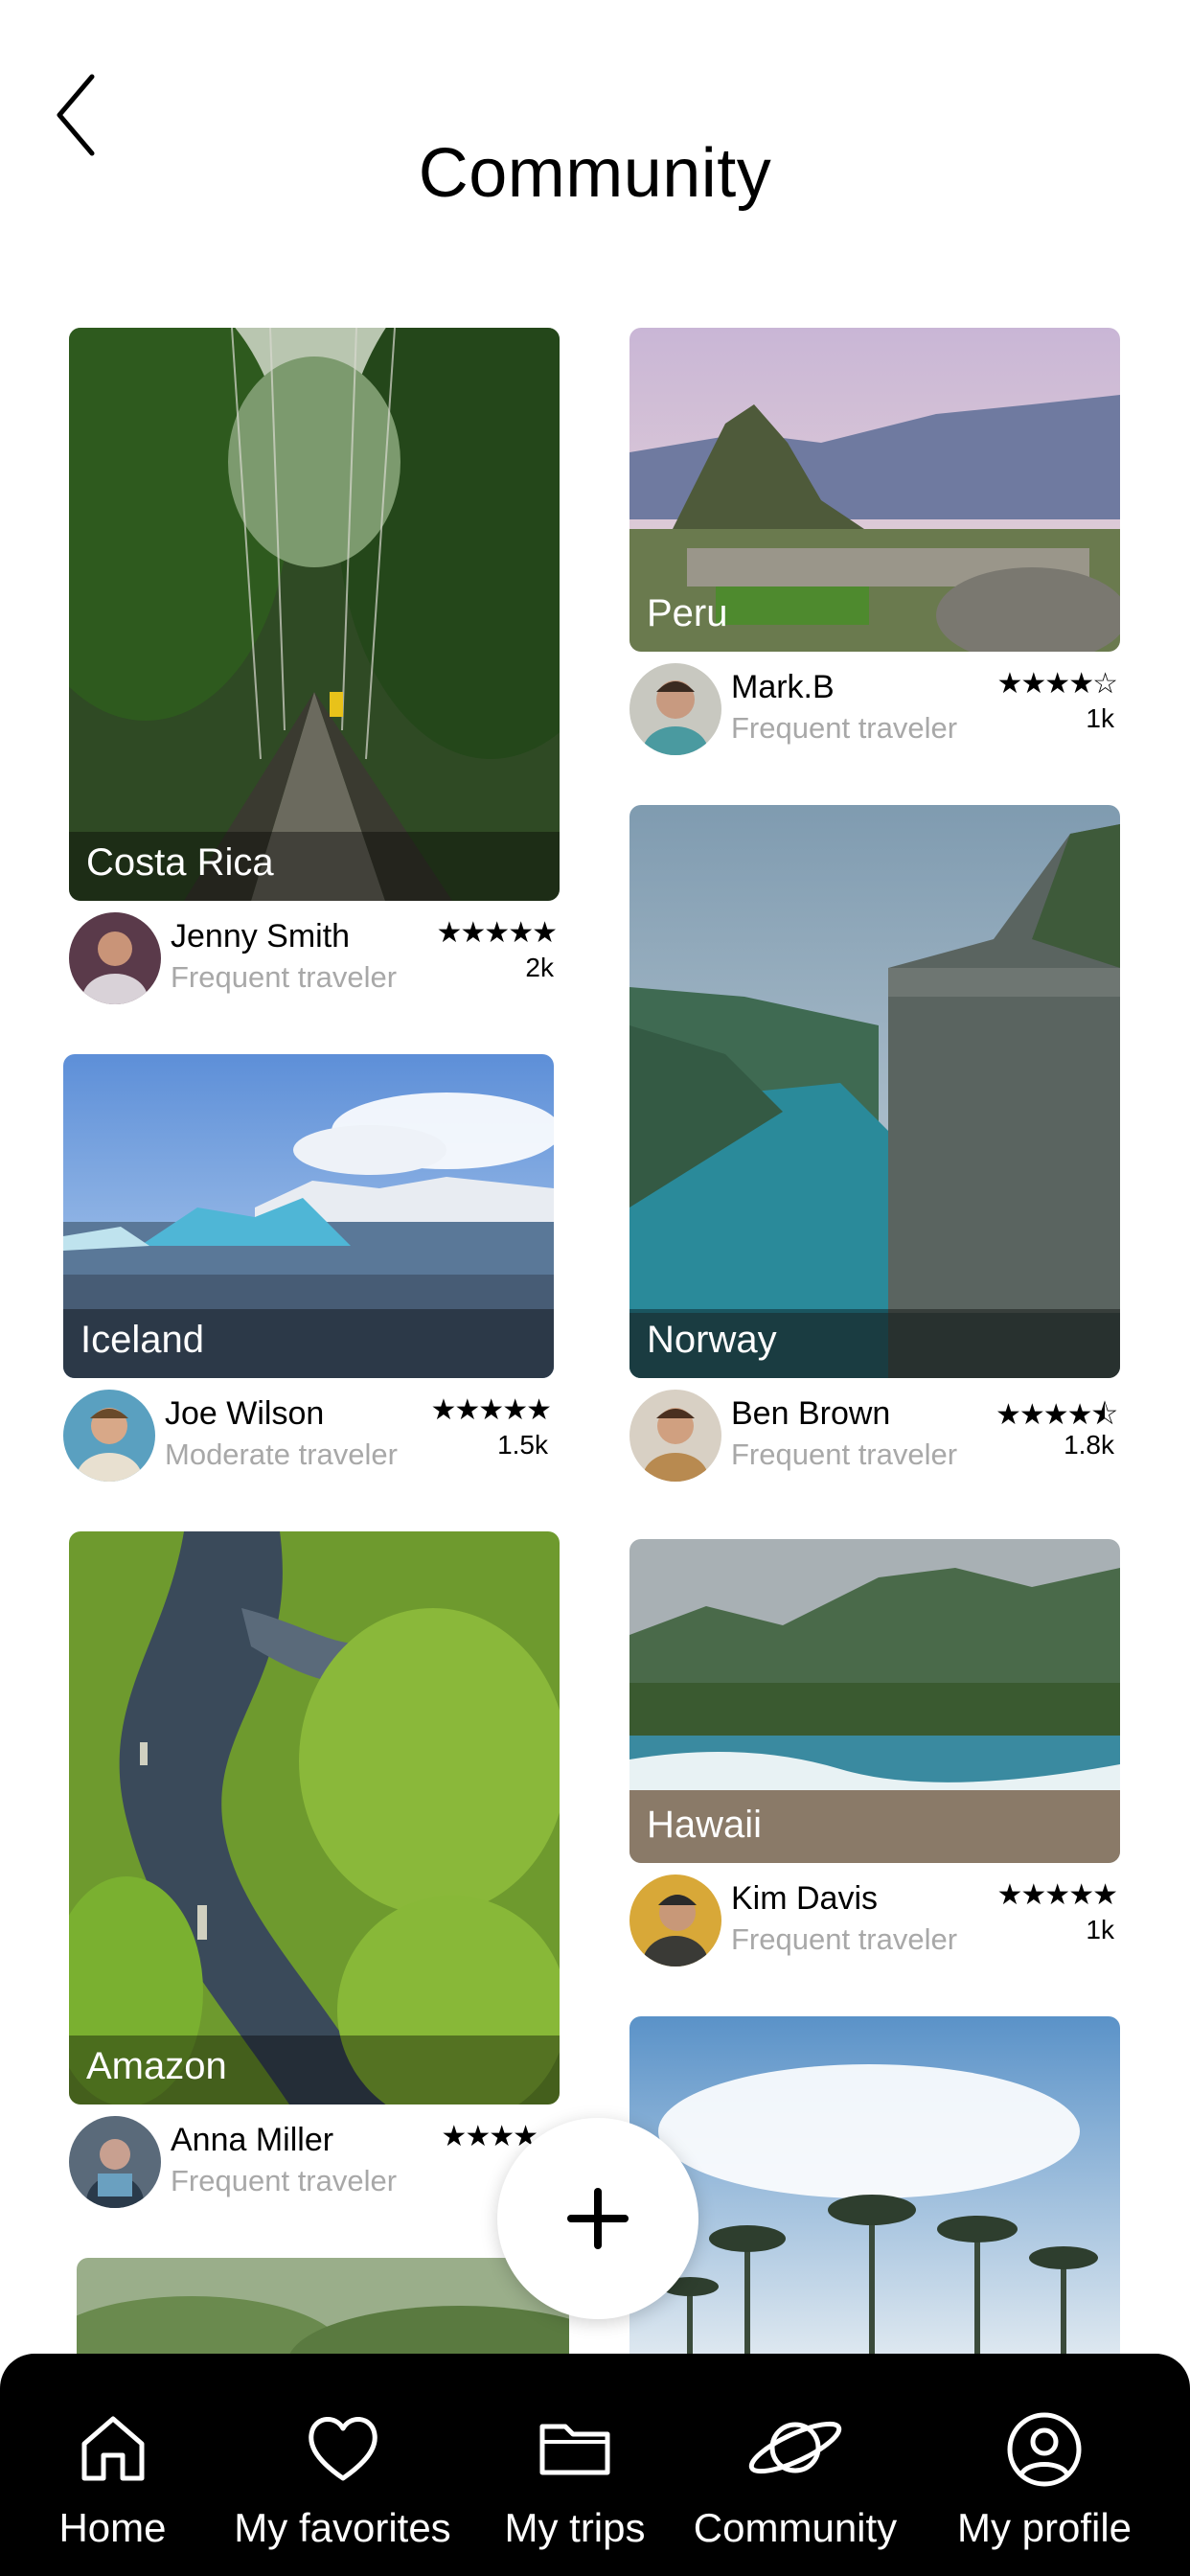  What do you see at coordinates (490, 2136) in the screenshot?
I see `rating-stars: ★★★★` at bounding box center [490, 2136].